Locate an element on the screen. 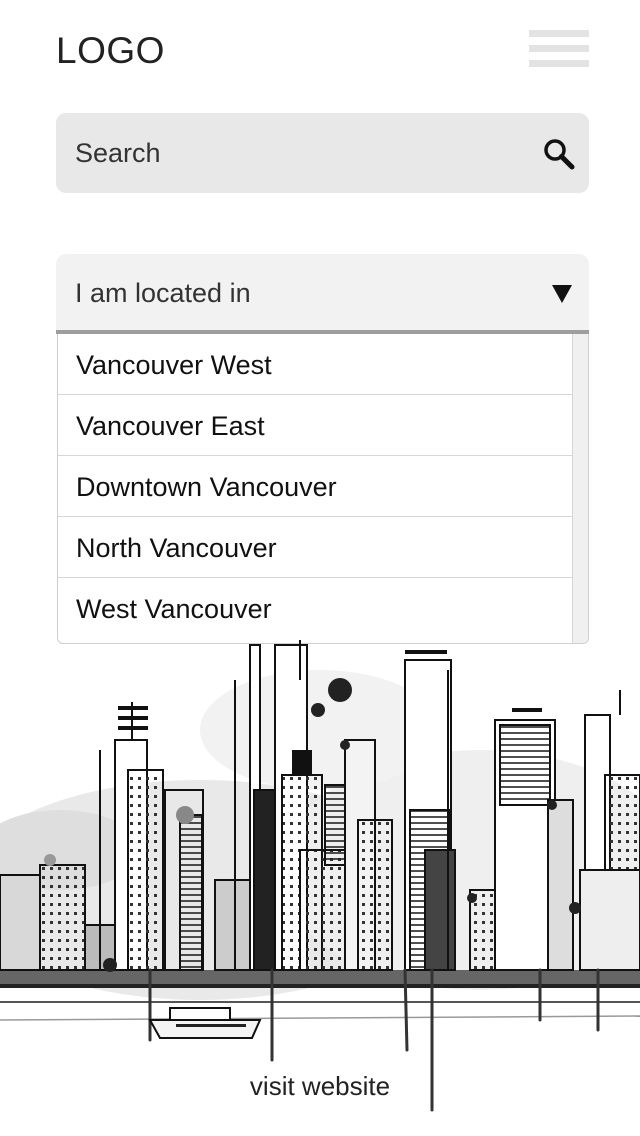 This screenshot has width=640, height=1136. search-bar is located at coordinates (322, 153).